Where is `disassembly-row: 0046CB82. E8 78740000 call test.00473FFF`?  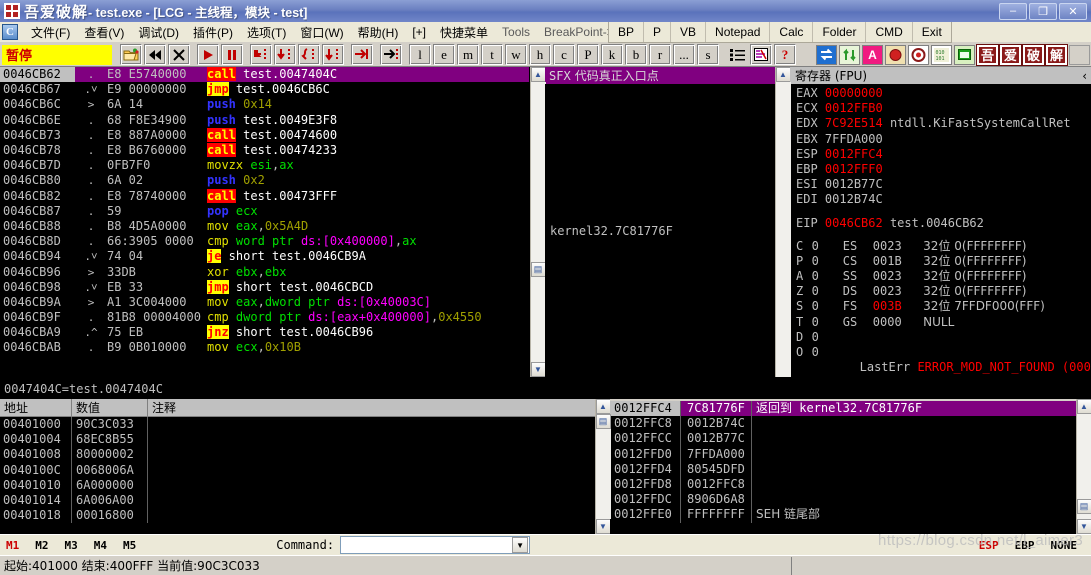 disassembly-row: 0046CB82. E8 78740000 call test.00473FFF is located at coordinates (264, 196).